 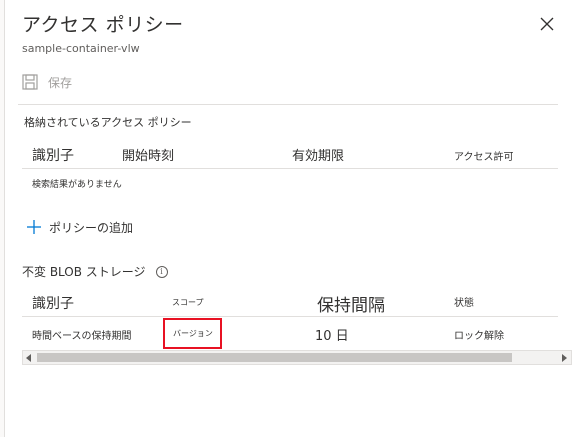 What do you see at coordinates (464, 303) in the screenshot?
I see `column-header-state: 状態` at bounding box center [464, 303].